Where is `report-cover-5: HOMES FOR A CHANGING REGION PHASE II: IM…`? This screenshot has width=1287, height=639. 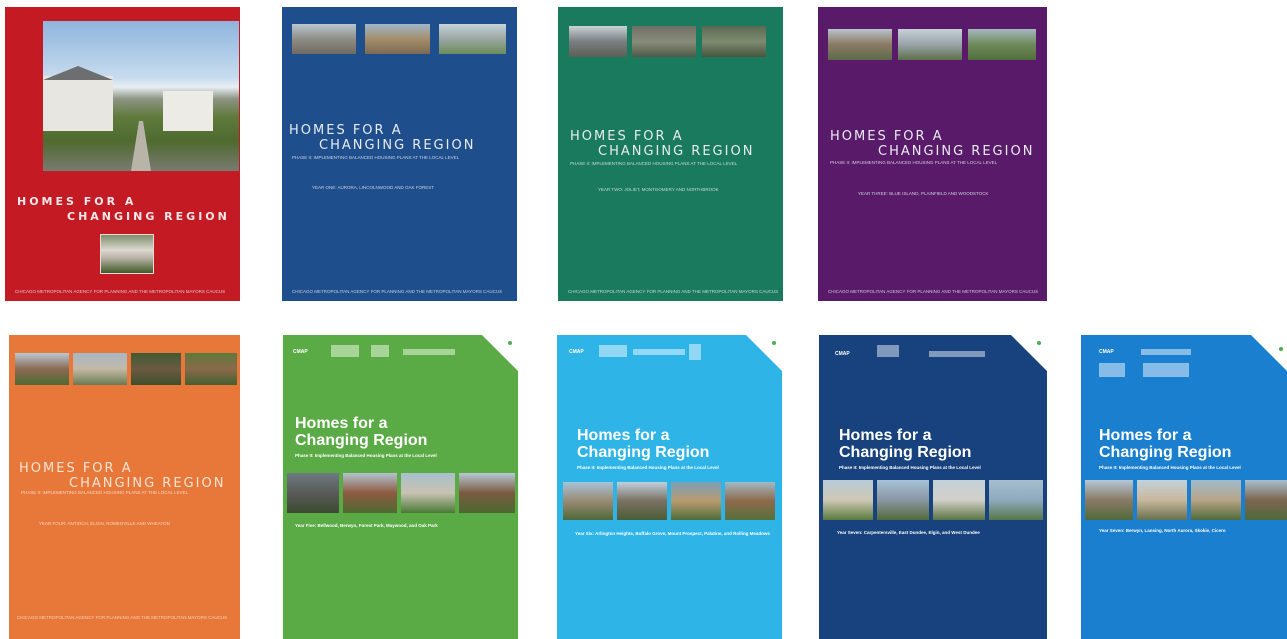
report-cover-5: HOMES FOR A CHANGING REGION PHASE II: IM… is located at coordinates (124, 487).